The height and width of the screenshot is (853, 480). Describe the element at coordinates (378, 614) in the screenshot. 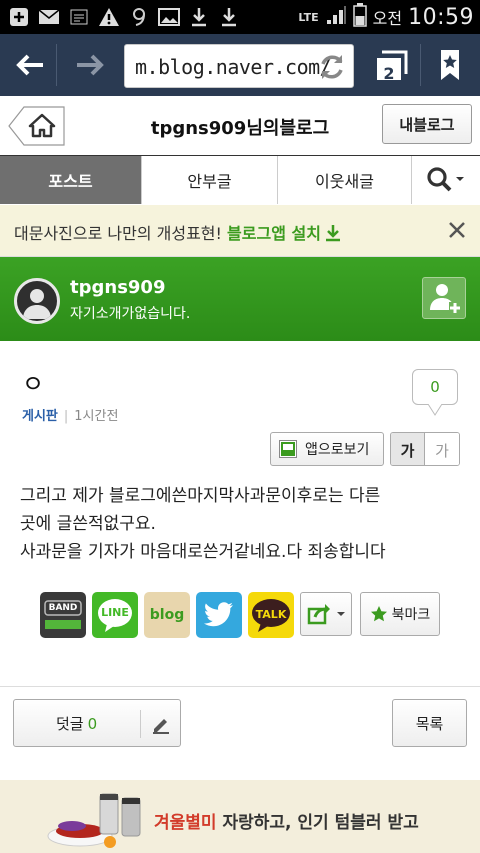

I see `star-icon` at that location.